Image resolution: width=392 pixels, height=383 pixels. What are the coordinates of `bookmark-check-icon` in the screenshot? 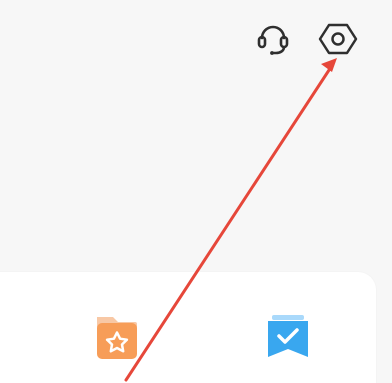 It's located at (288, 336).